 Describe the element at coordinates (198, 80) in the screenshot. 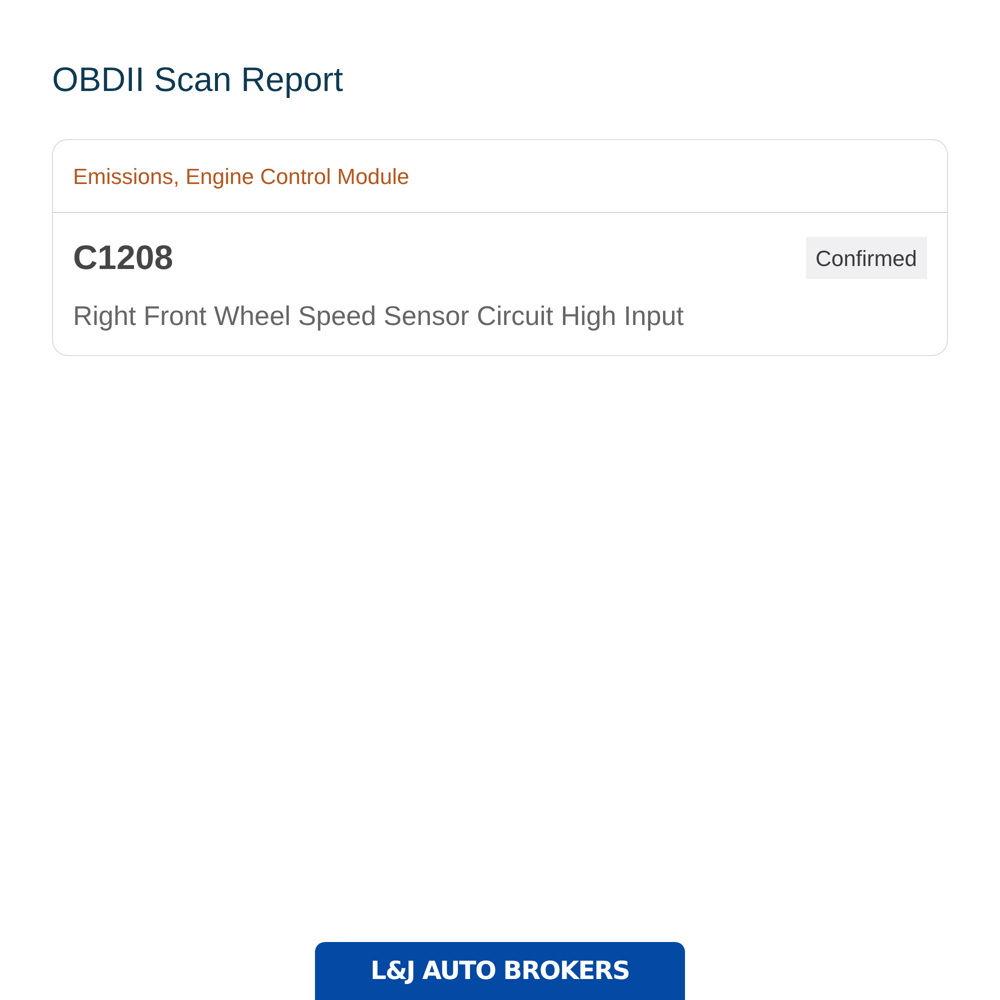

I see `page-title: OBDII Scan Report` at that location.